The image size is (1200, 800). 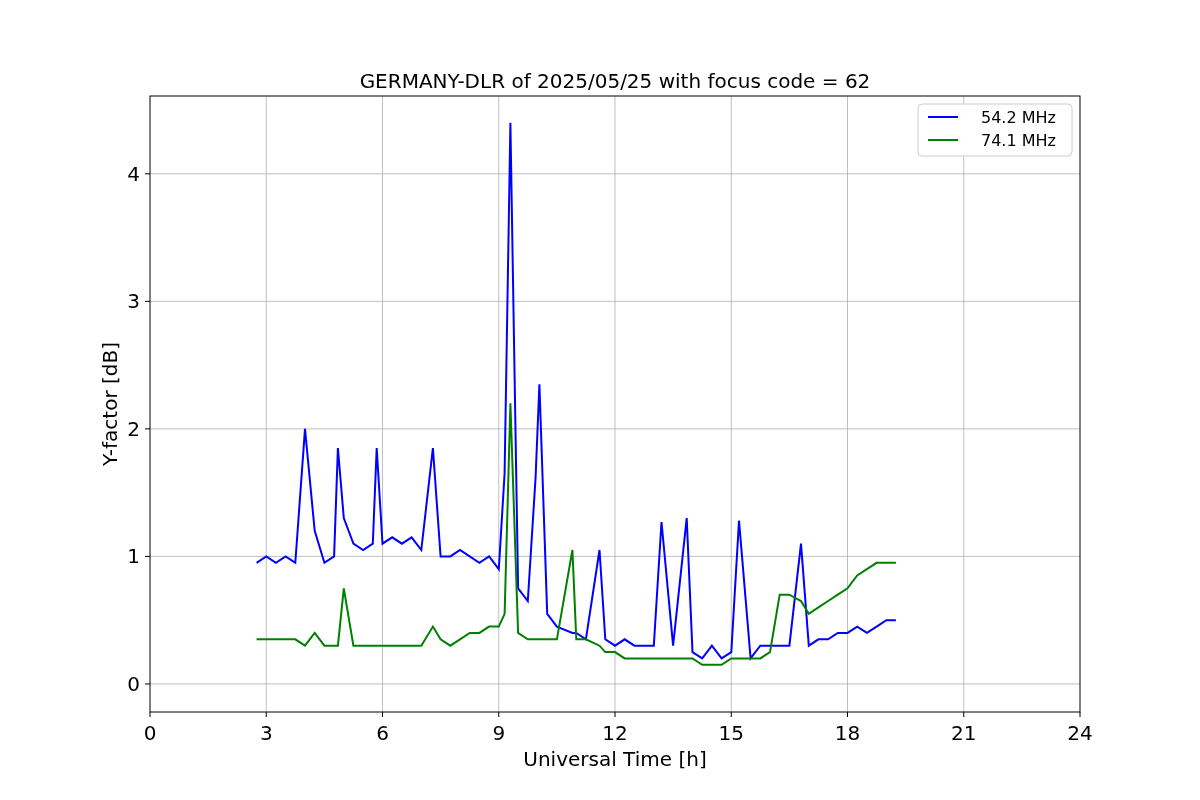 What do you see at coordinates (1080, 733) in the screenshot?
I see `x-tick-label: 24` at bounding box center [1080, 733].